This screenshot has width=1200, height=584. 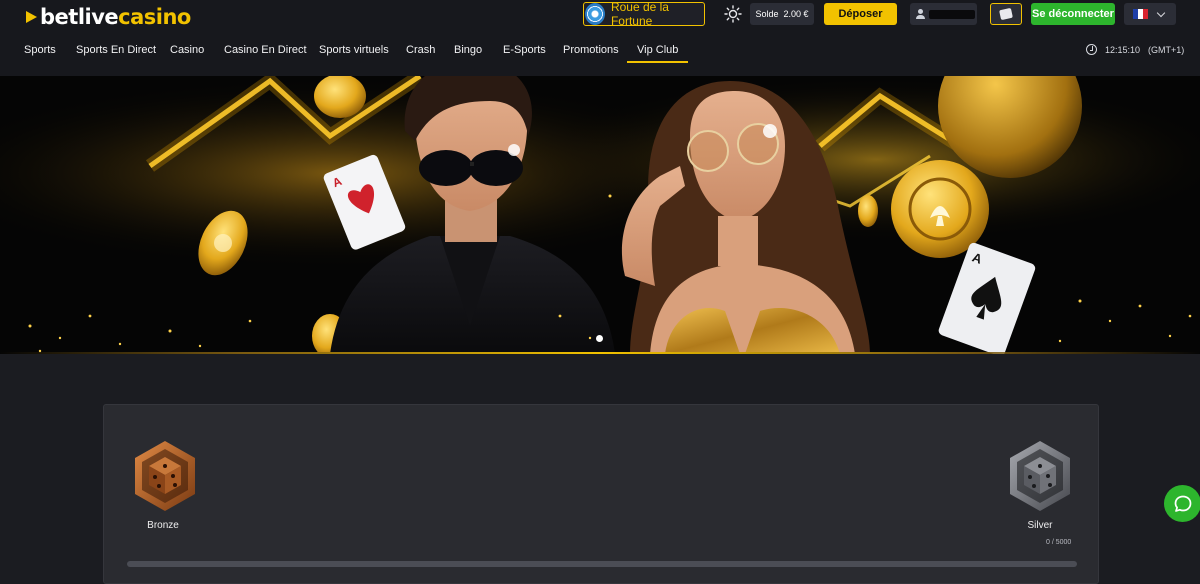 I want to click on nav-item-sports: Sports, so click(x=40, y=50).